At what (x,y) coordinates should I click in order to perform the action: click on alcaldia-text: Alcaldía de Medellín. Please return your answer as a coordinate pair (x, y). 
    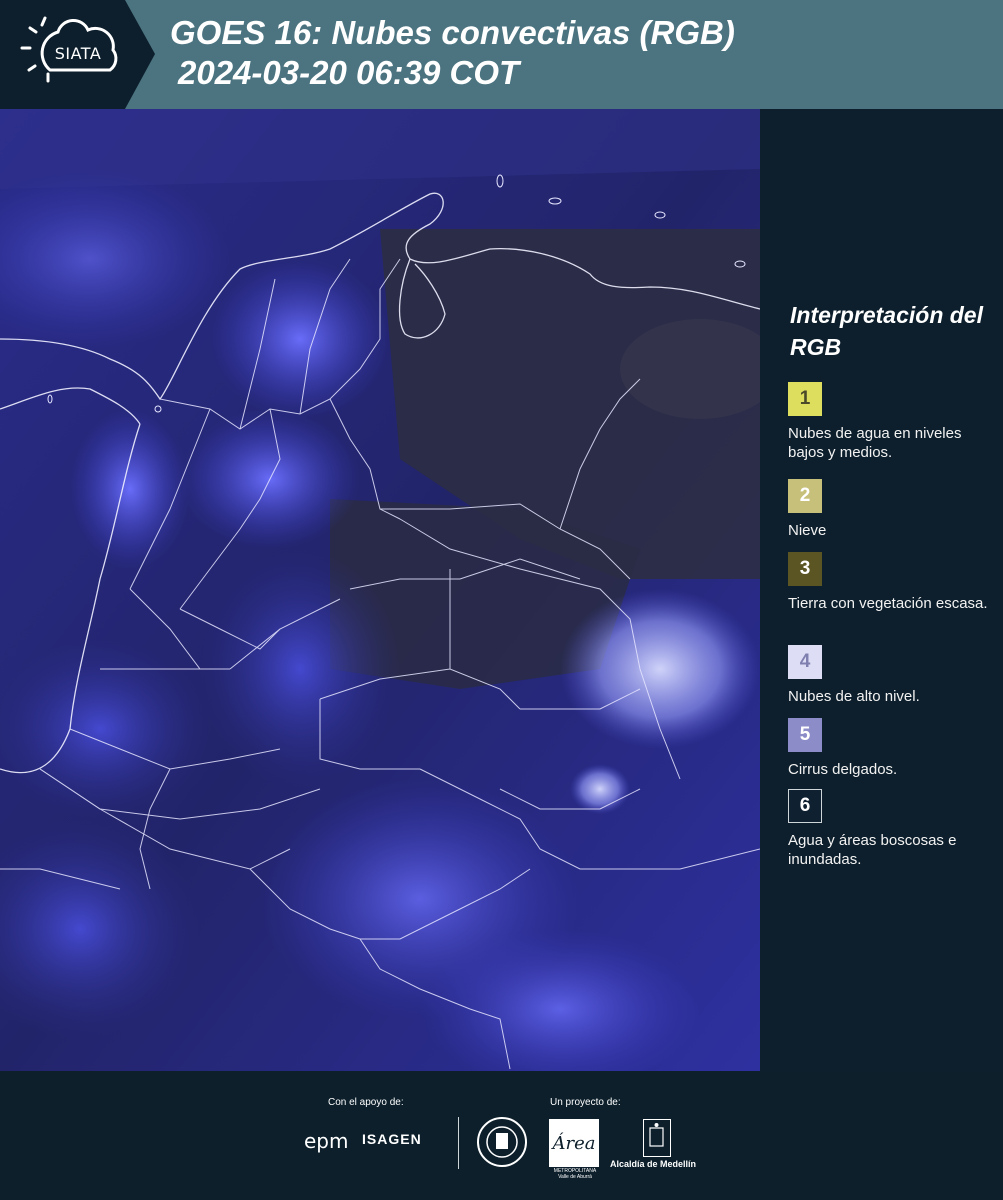
    Looking at the image, I should click on (653, 1164).